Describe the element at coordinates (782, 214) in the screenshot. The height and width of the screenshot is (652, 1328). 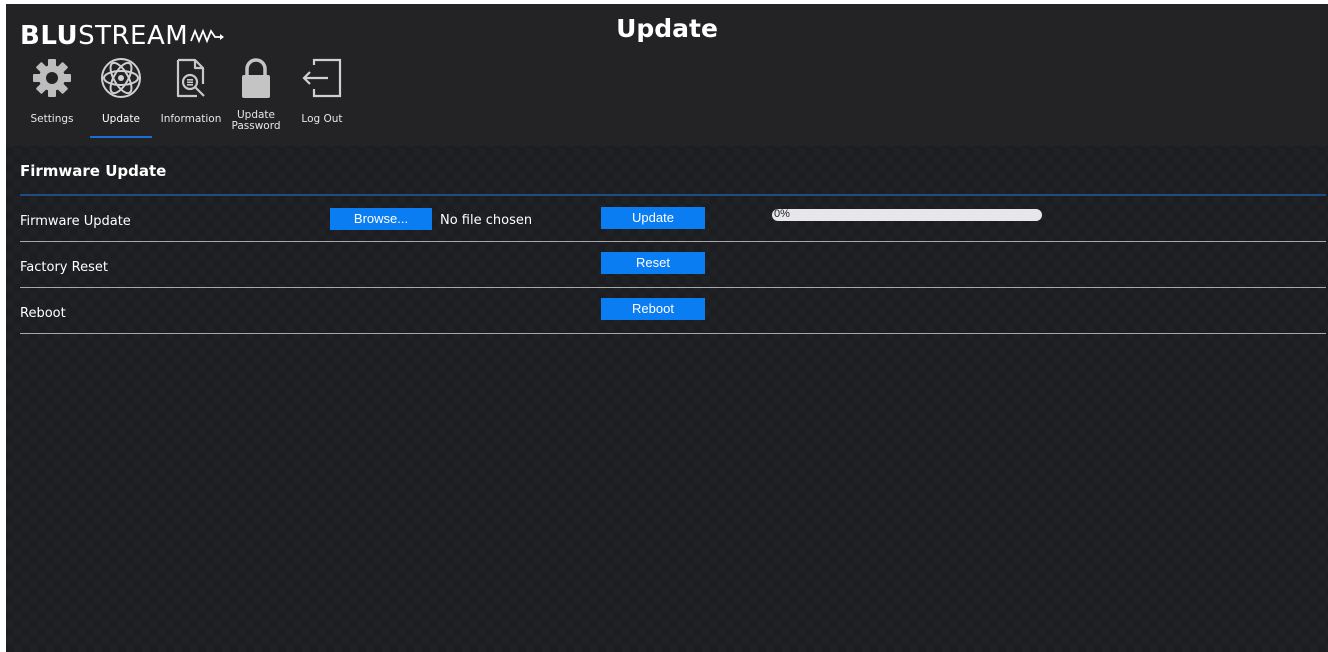
I see `progress-percent: 0%` at that location.